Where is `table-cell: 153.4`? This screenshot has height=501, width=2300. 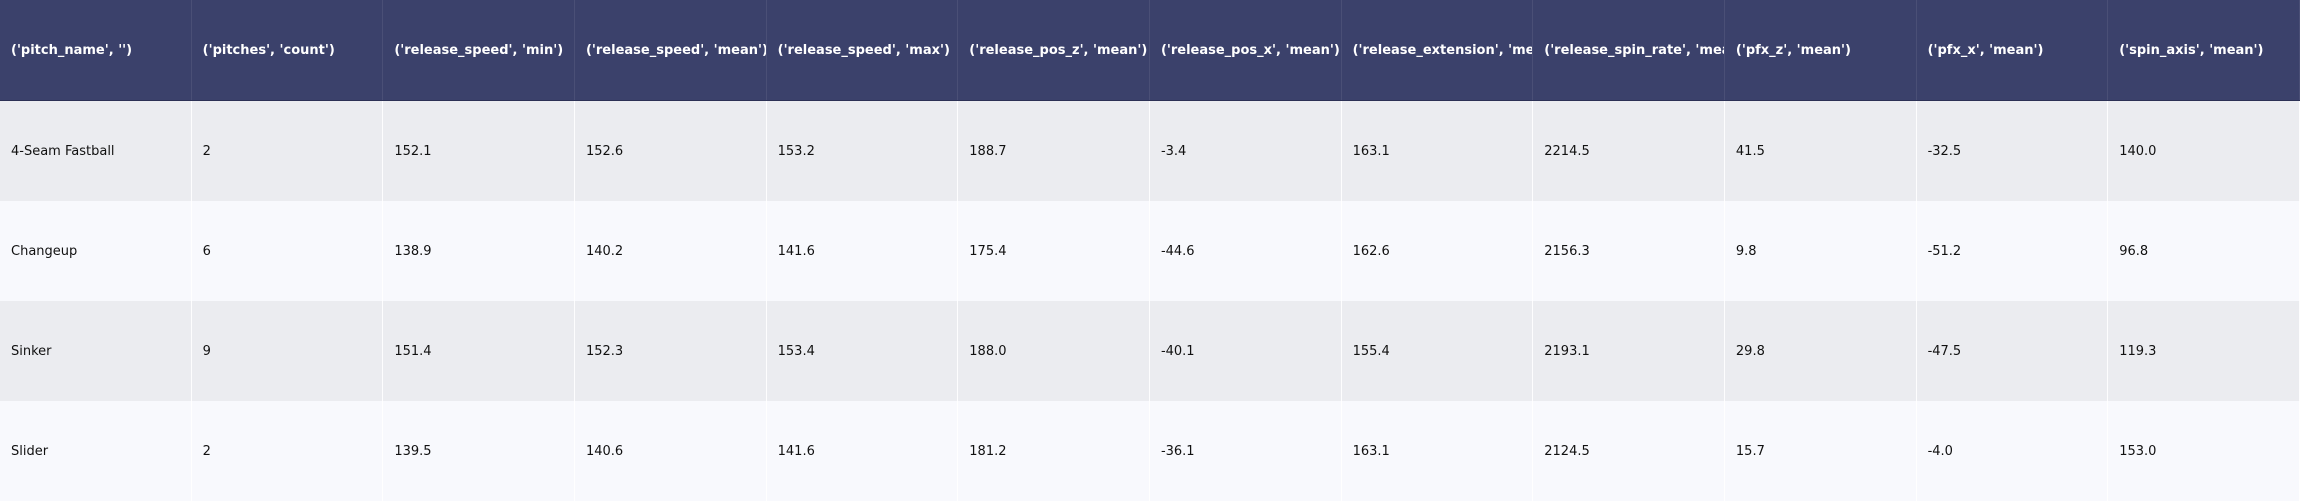
table-cell: 153.4 is located at coordinates (863, 351).